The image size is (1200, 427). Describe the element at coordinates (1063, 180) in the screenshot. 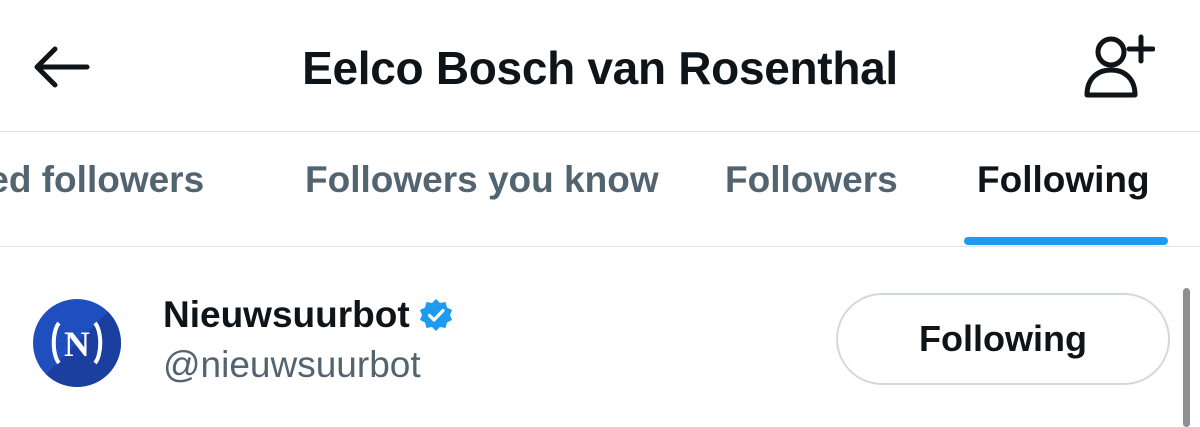

I see `tab-following: Following` at that location.